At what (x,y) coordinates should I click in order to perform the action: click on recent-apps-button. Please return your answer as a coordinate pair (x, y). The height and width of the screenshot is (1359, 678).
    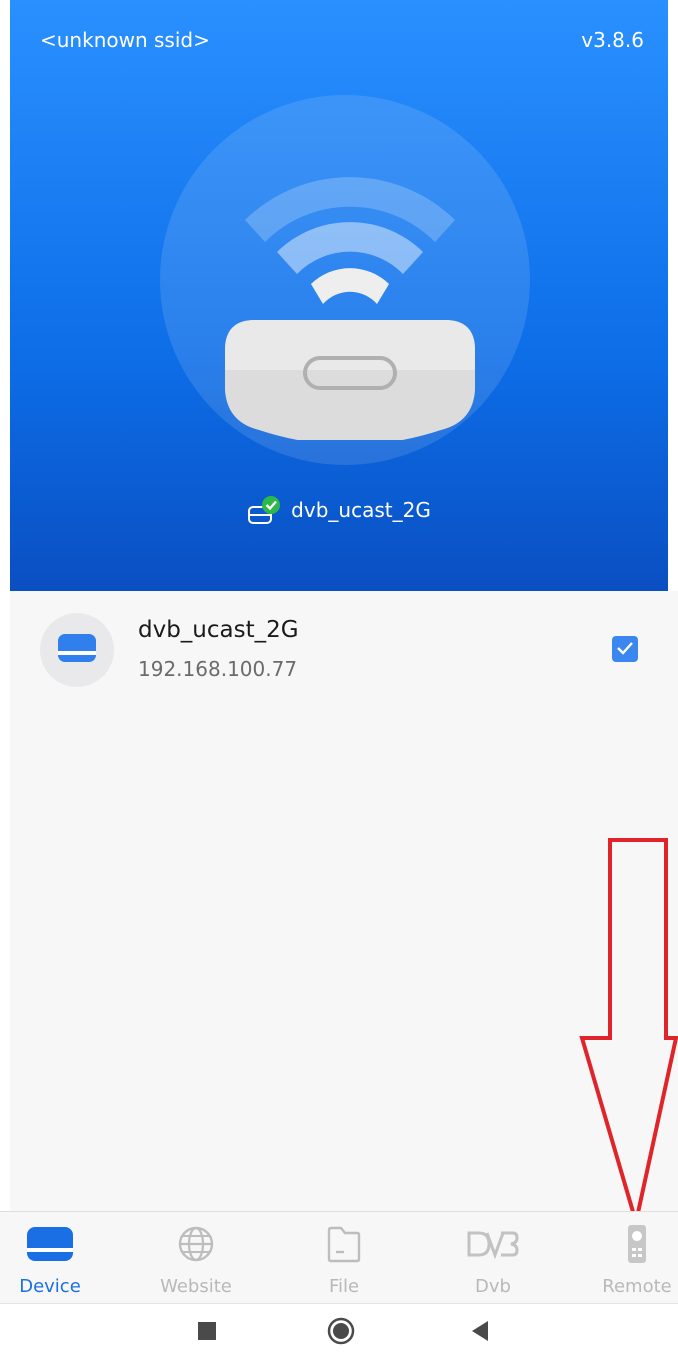
    Looking at the image, I should click on (207, 1333).